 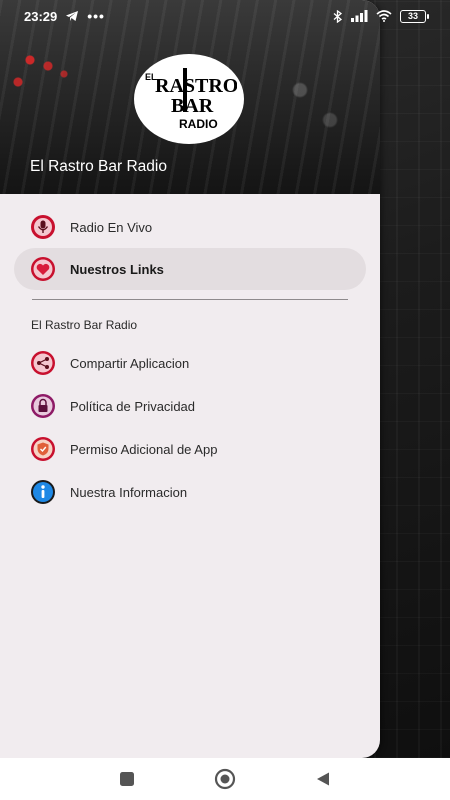 What do you see at coordinates (130, 363) in the screenshot?
I see `menu-item-label: Compartir Aplicacion` at bounding box center [130, 363].